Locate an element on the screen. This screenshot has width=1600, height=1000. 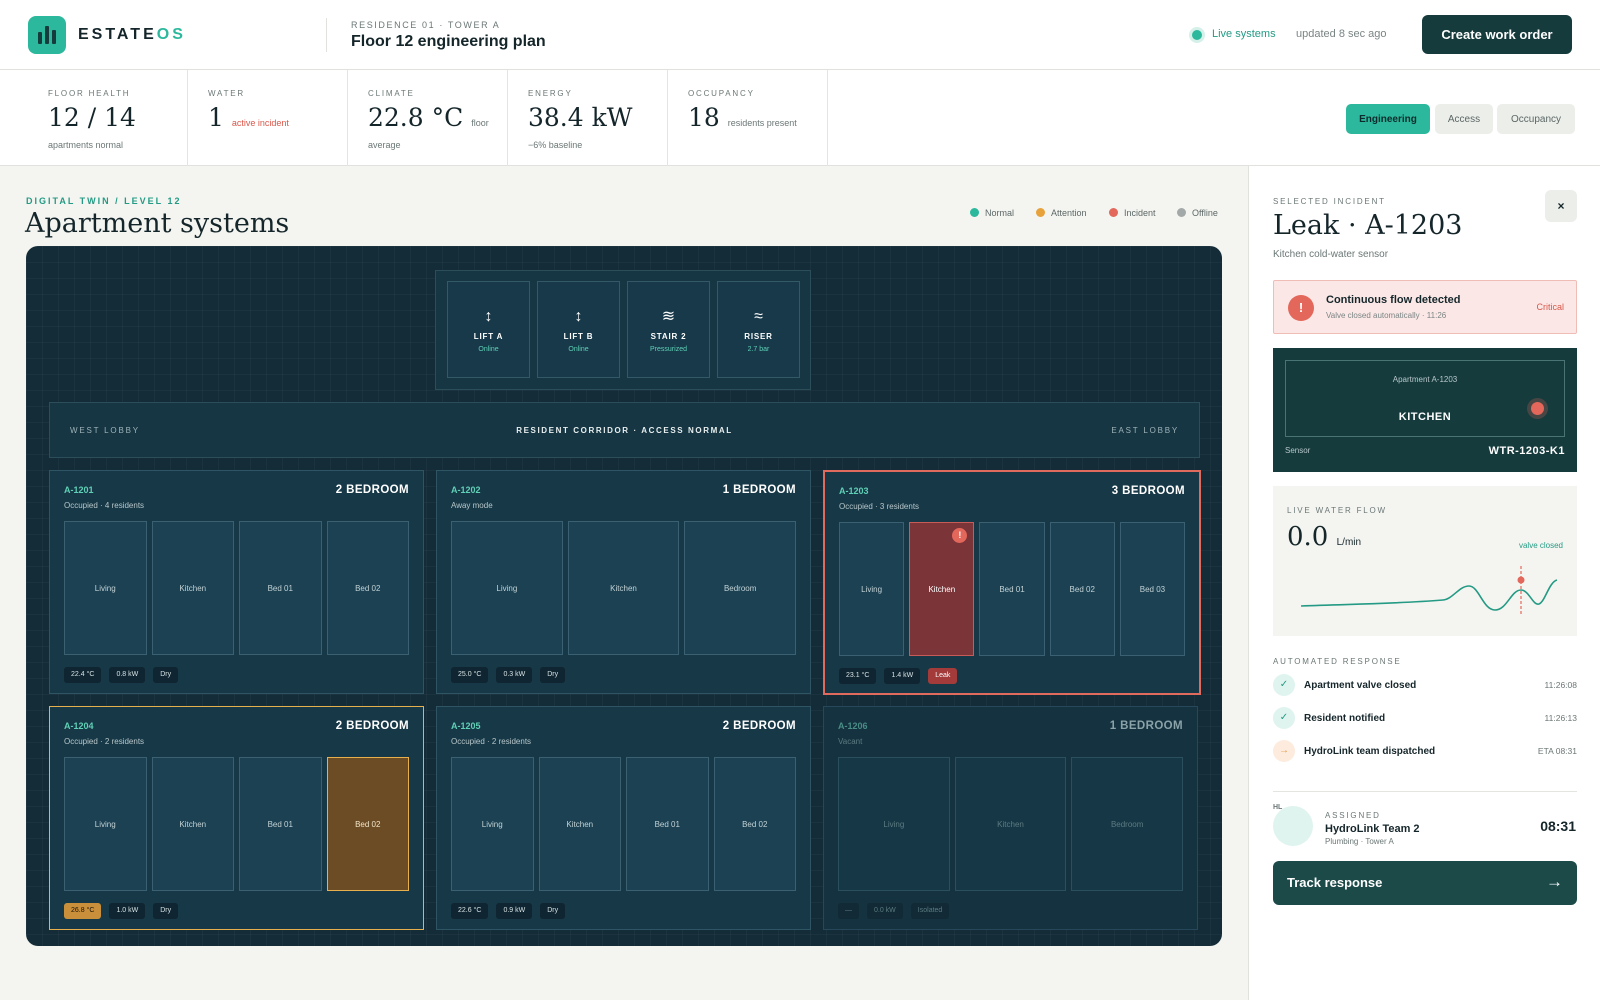
apartment-id: A-1204 is located at coordinates (79, 726).